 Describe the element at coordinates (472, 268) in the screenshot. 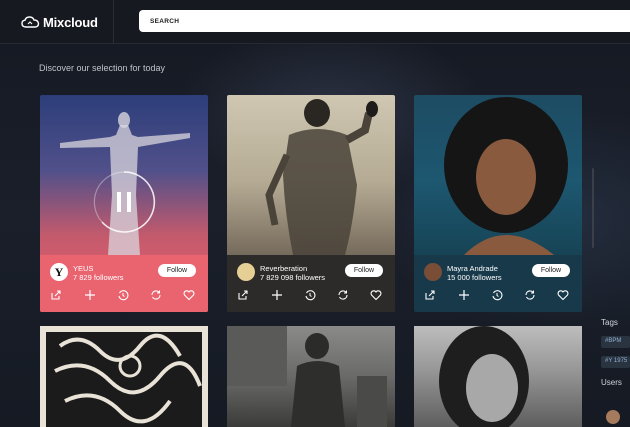

I see `artist-name: Mayra Andrade` at that location.